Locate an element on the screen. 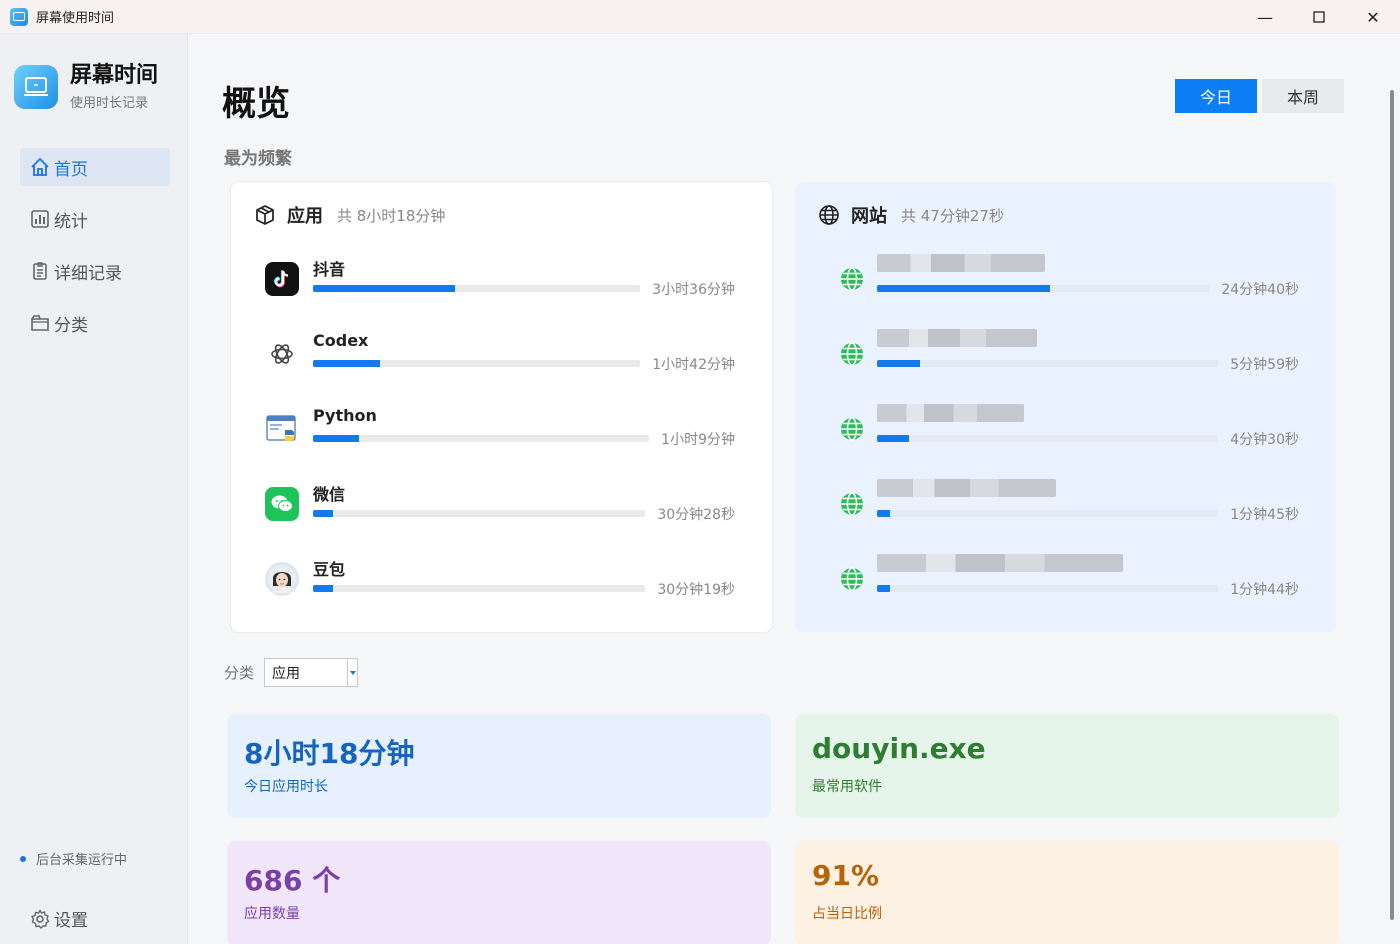 The width and height of the screenshot is (1400, 944). app-time: 1小时42分钟 is located at coordinates (693, 365).